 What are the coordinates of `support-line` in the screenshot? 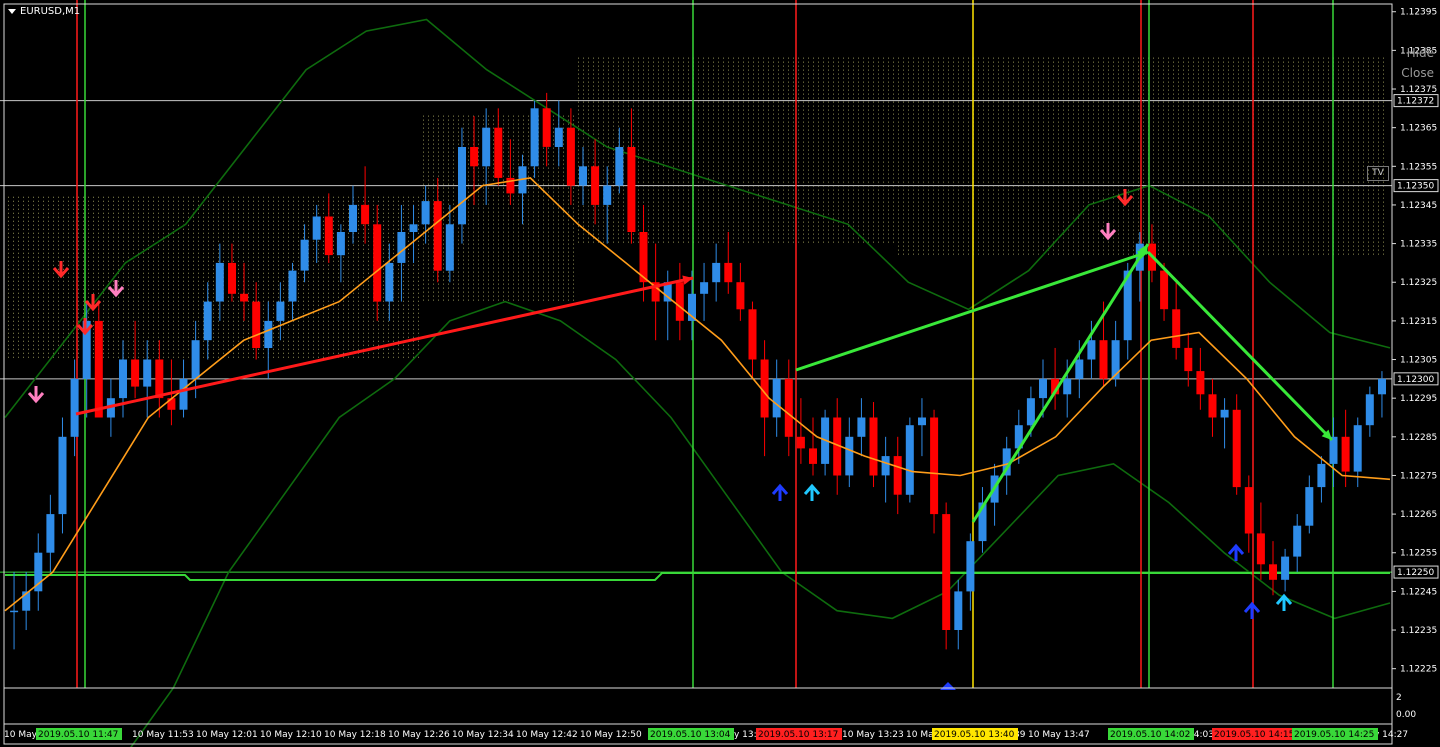 It's located at (697, 576).